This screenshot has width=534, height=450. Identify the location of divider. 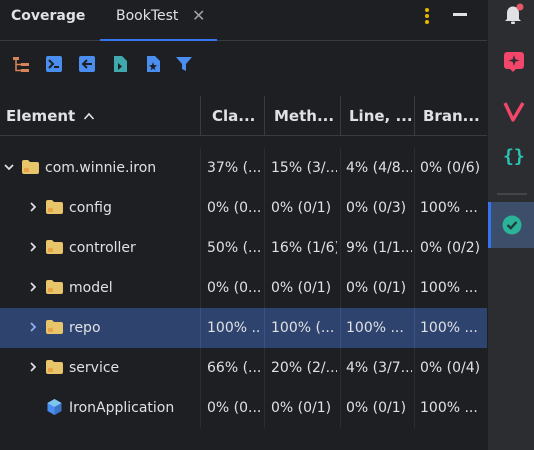
(512, 194).